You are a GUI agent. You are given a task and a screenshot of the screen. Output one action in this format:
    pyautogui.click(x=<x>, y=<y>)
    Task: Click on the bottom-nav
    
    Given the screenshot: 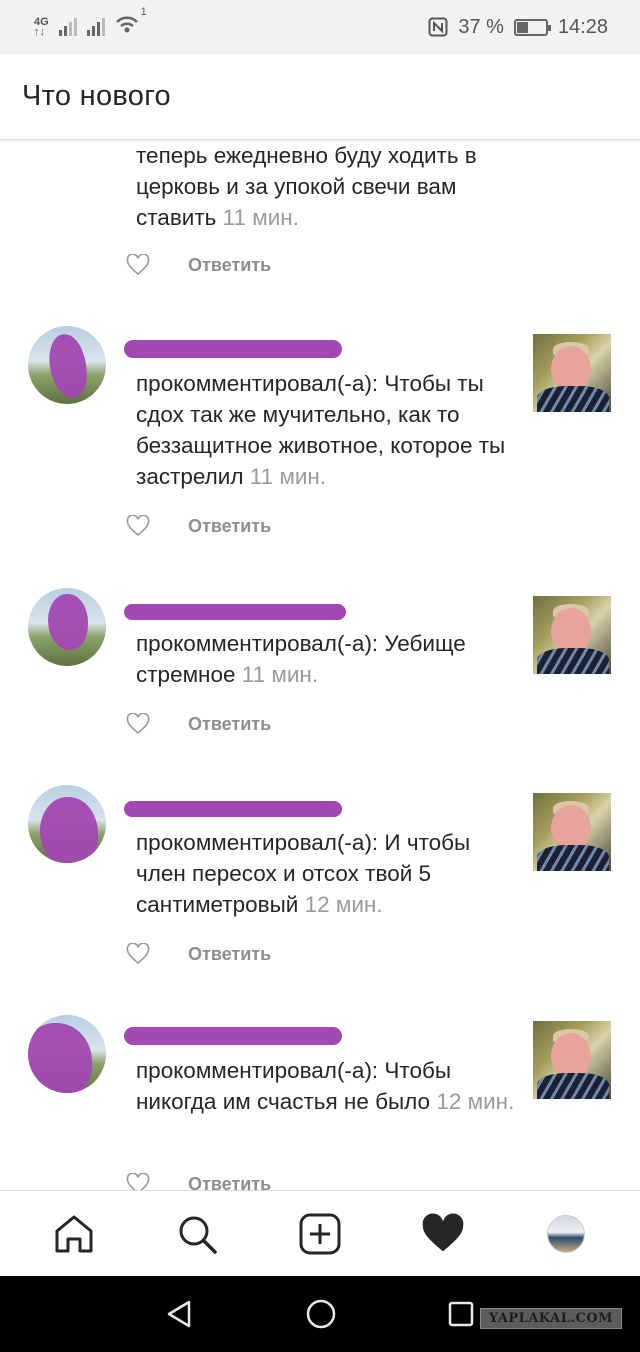 What is the action you would take?
    pyautogui.click(x=320, y=1233)
    